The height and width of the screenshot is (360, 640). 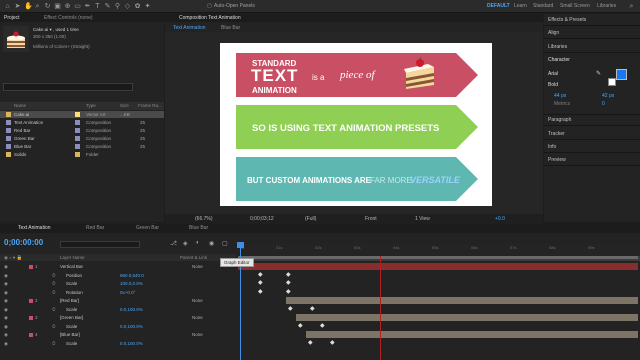 I want to click on layer-row: ◉ 2 [Red Bar] None, so click(x=118, y=301).